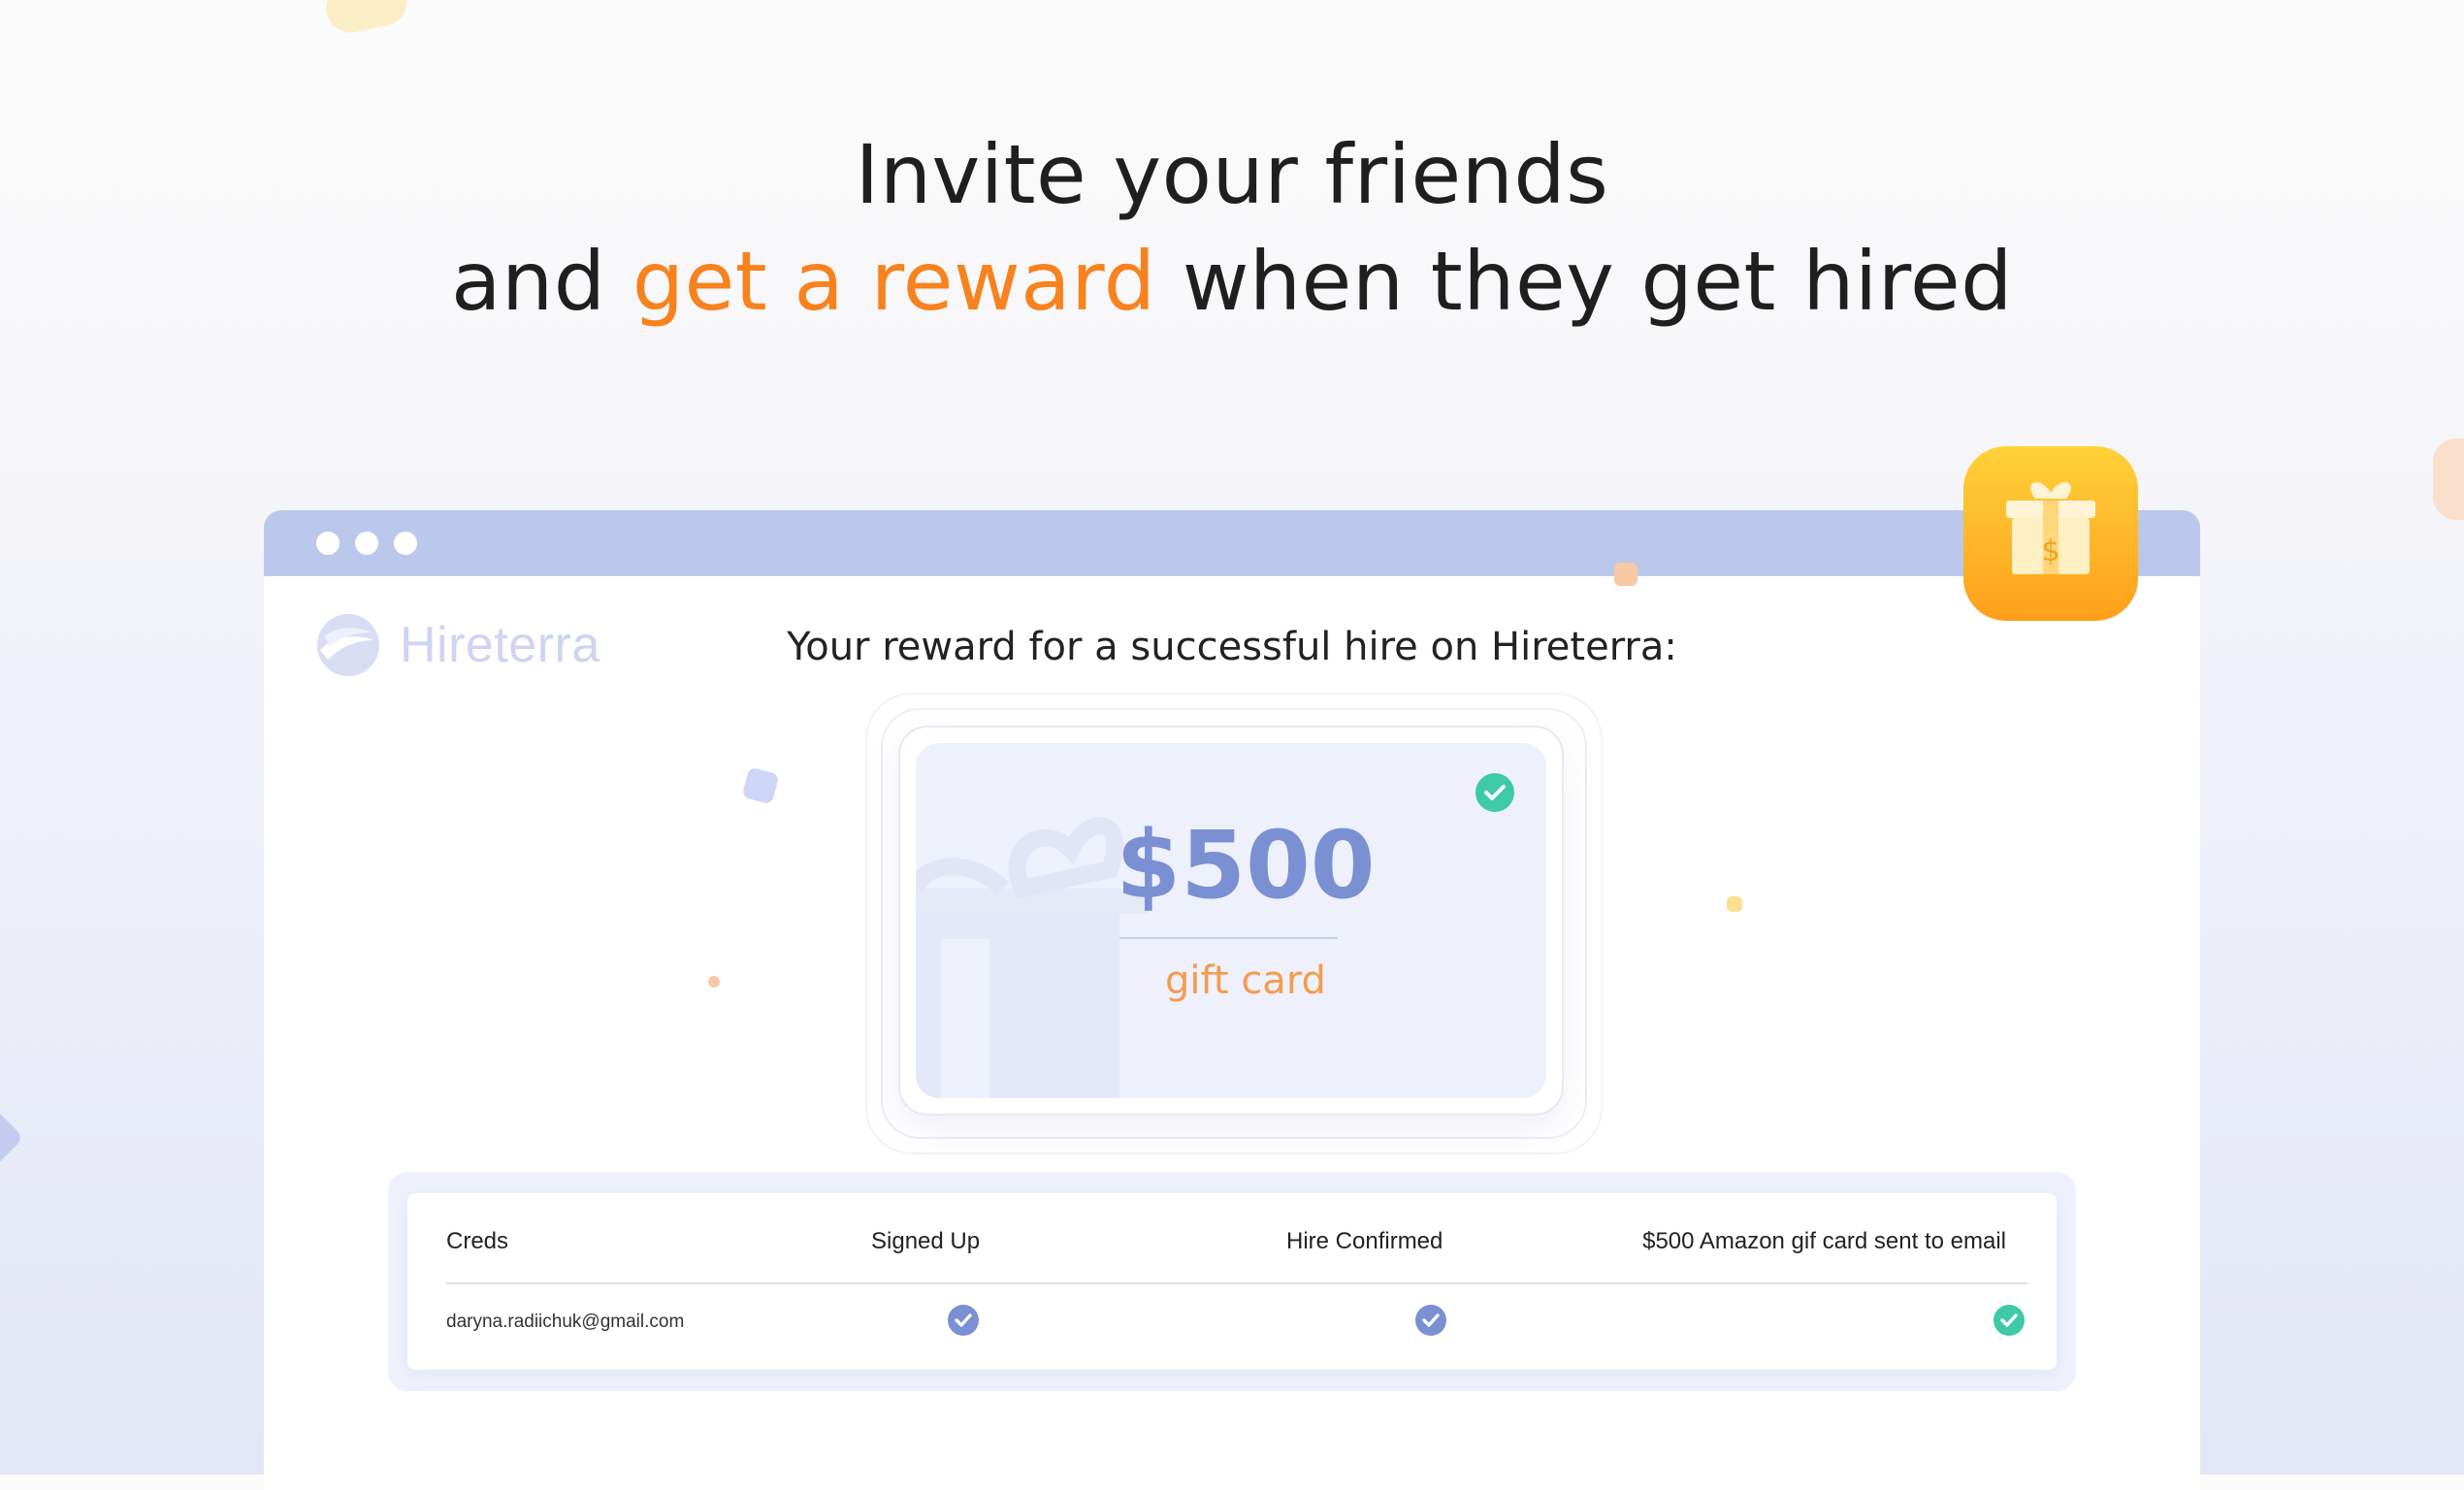 The image size is (2464, 1490). I want to click on gift-icon: $, so click(2050, 533).